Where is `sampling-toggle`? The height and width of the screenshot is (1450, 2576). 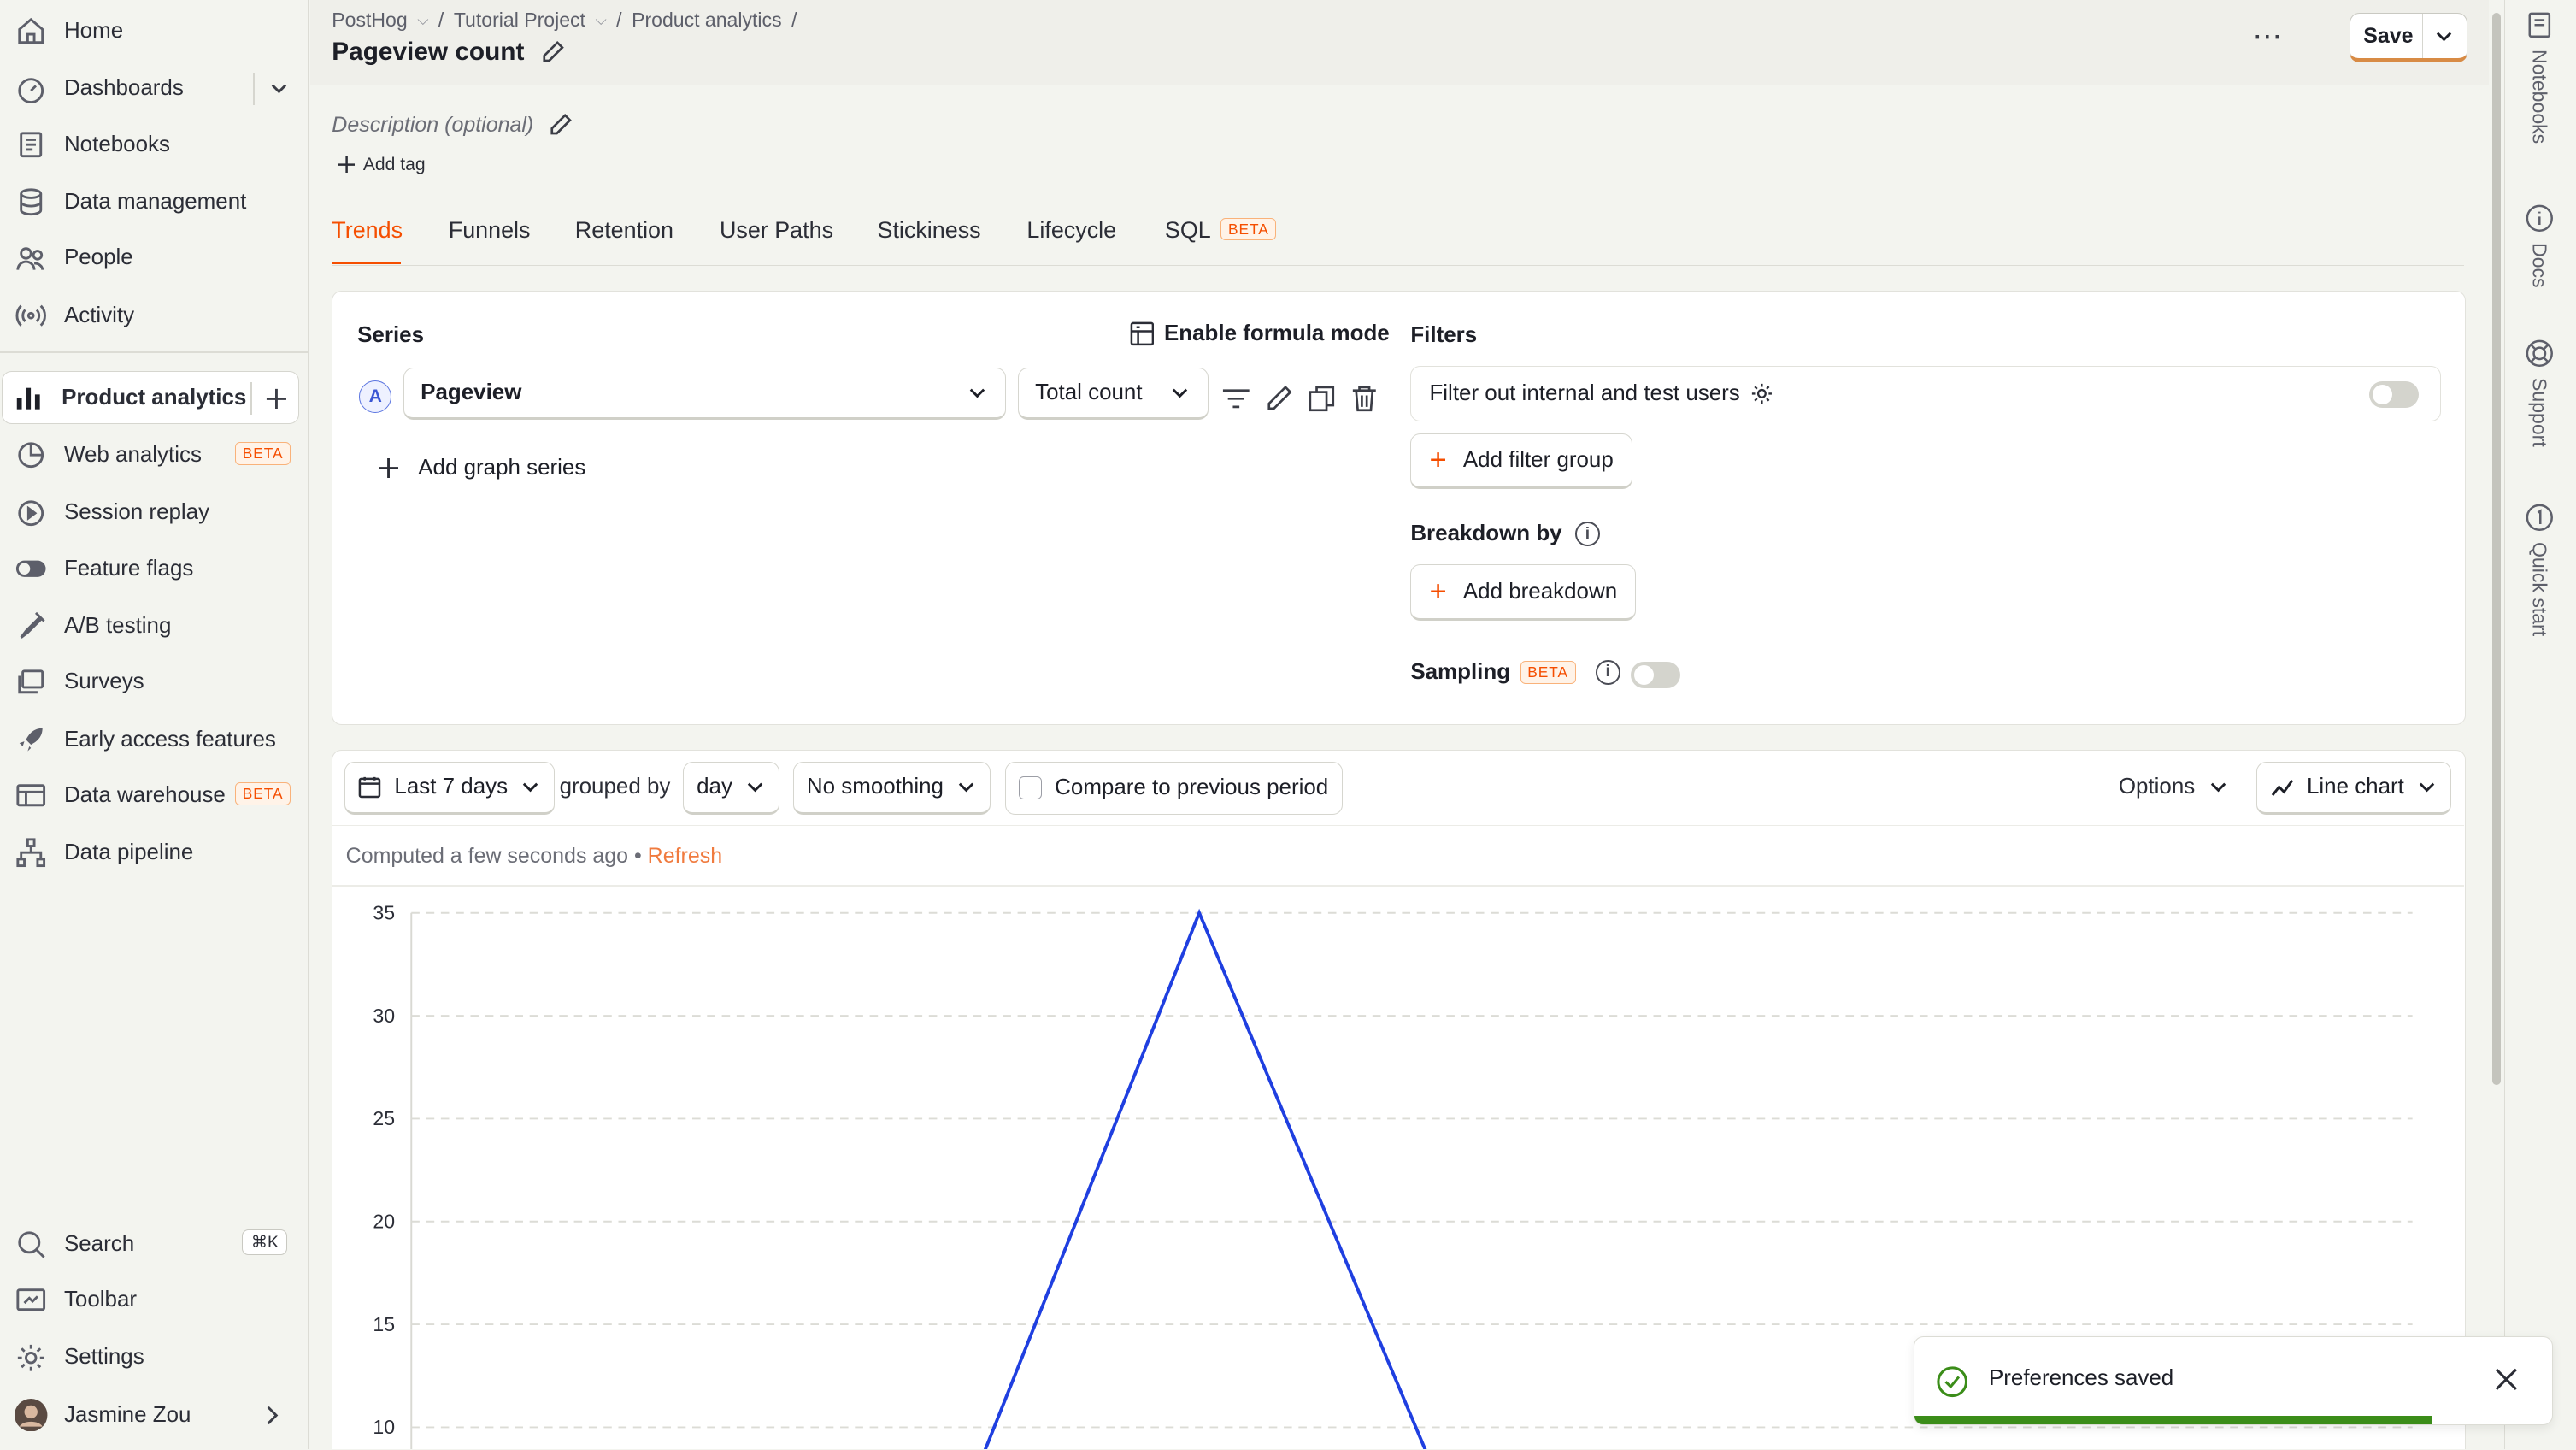 sampling-toggle is located at coordinates (1655, 675).